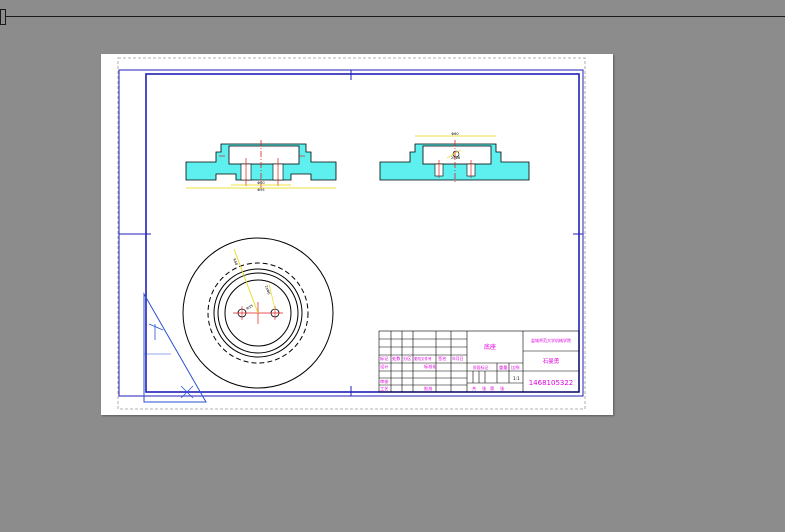  I want to click on label-page-unit: 张, so click(502, 388).